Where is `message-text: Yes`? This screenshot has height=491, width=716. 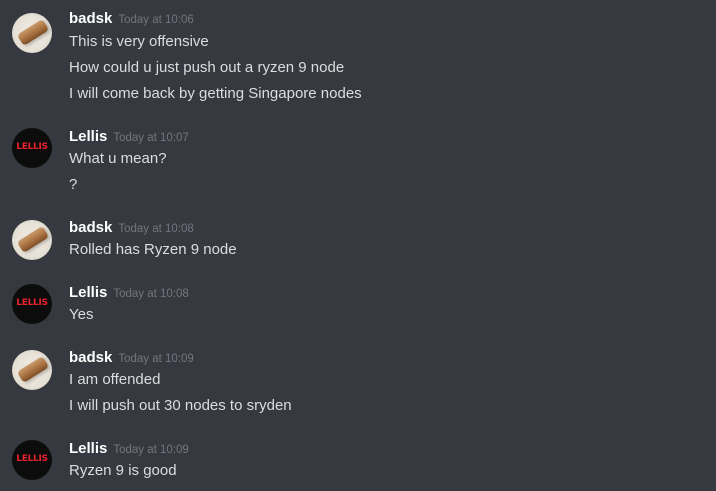
message-text: Yes is located at coordinates (81, 314).